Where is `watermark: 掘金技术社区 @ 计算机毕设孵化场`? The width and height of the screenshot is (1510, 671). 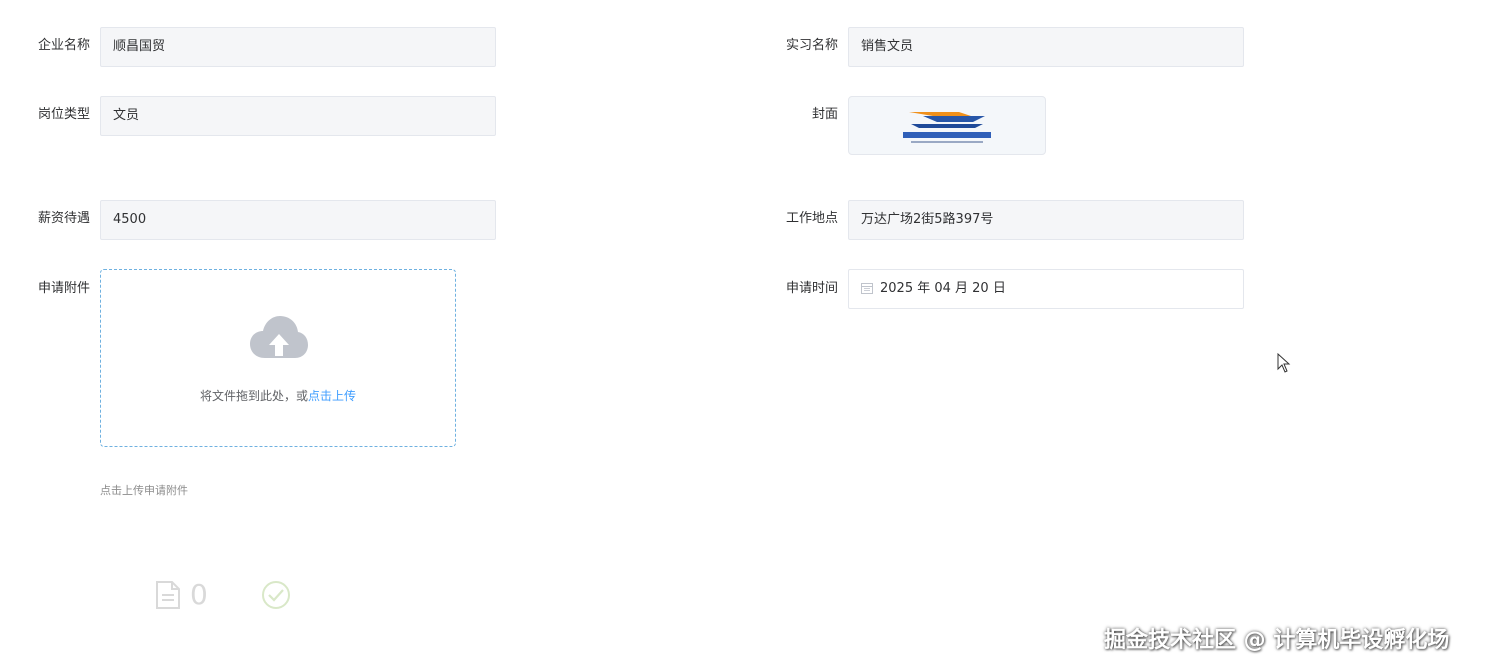 watermark: 掘金技术社区 @ 计算机毕设孵化场 is located at coordinates (1277, 640).